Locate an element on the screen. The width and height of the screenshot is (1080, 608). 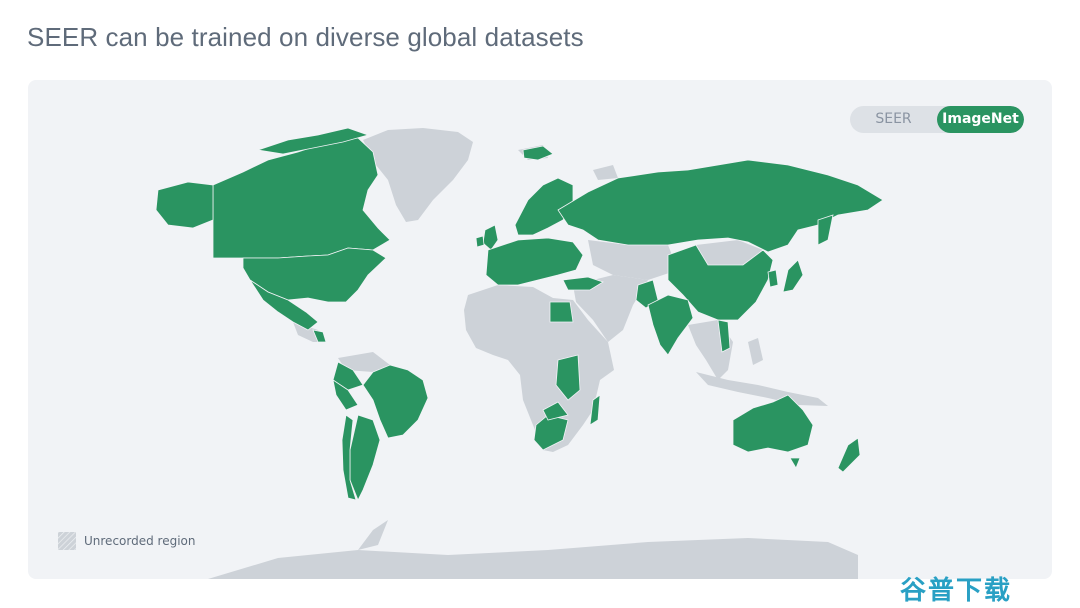
map-legend: Unrecorded region is located at coordinates (127, 541).